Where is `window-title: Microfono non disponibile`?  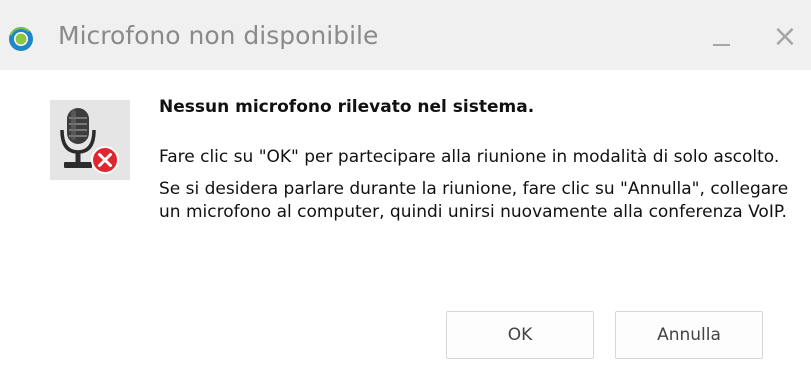 window-title: Microfono non disponibile is located at coordinates (218, 35).